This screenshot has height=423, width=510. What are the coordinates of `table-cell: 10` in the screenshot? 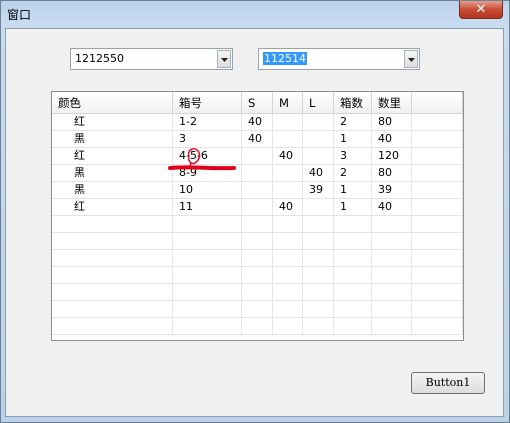 It's located at (207, 190).